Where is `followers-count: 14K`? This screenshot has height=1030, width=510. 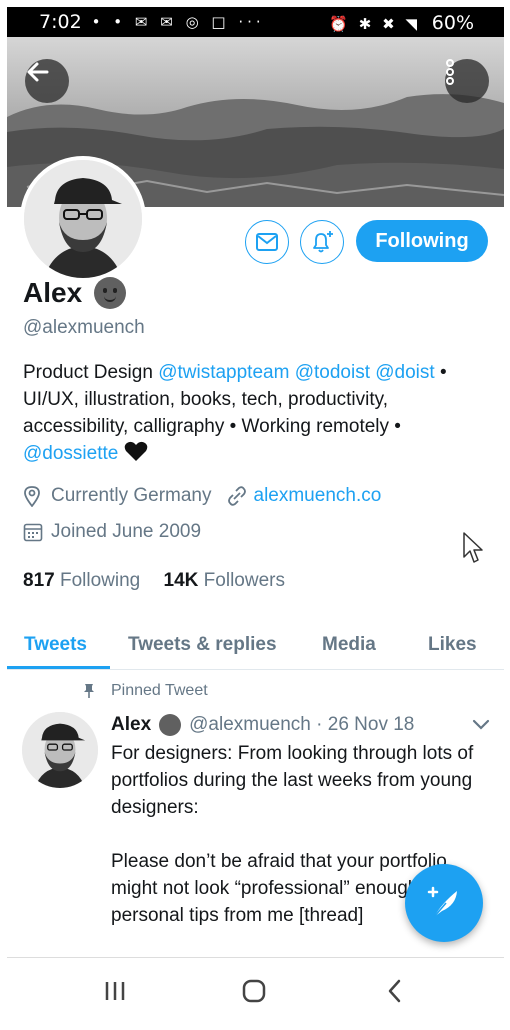 followers-count: 14K is located at coordinates (181, 580).